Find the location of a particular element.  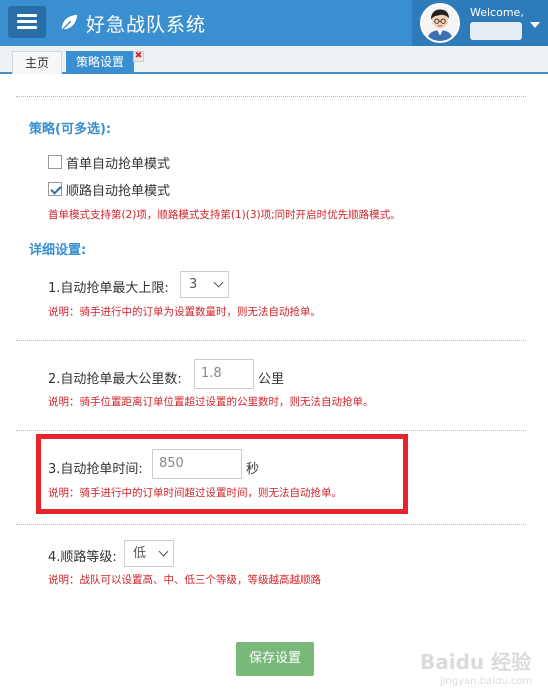

tab-bar: 主页 策略设置 is located at coordinates (274, 60).